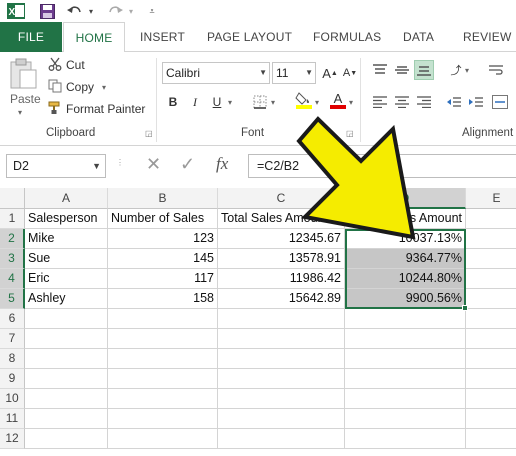 The width and height of the screenshot is (516, 456). Describe the element at coordinates (281, 239) in the screenshot. I see `cell-c2: 12345.67` at that location.